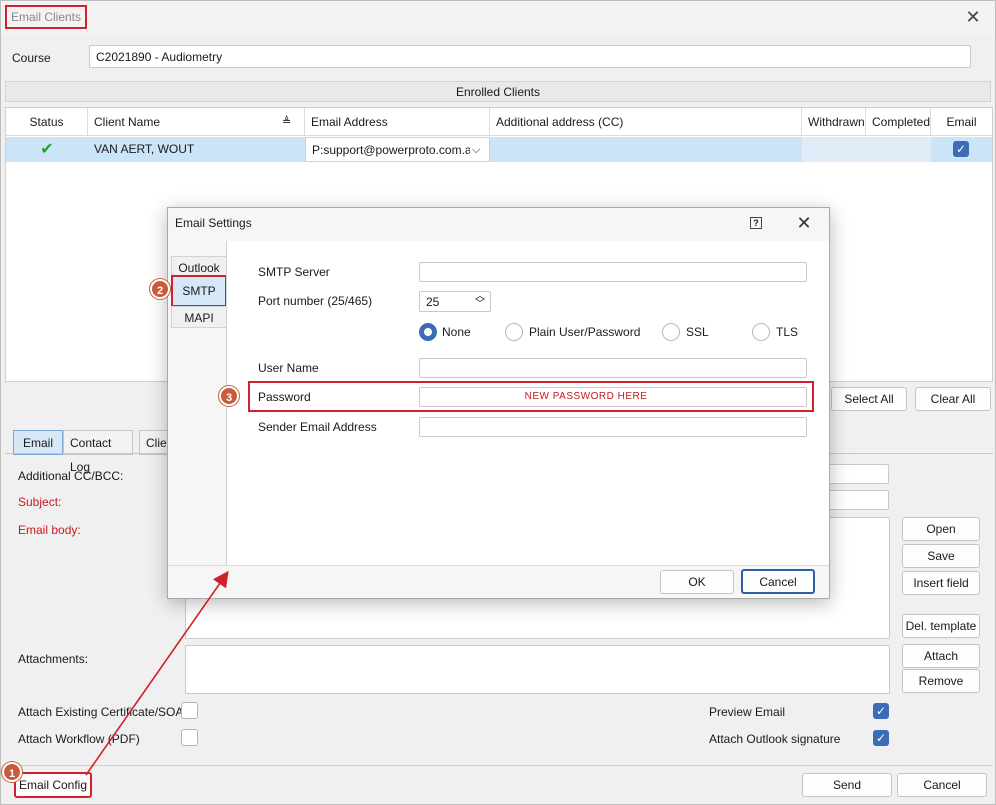 The width and height of the screenshot is (996, 805). I want to click on radio-plain-user-password, so click(514, 332).